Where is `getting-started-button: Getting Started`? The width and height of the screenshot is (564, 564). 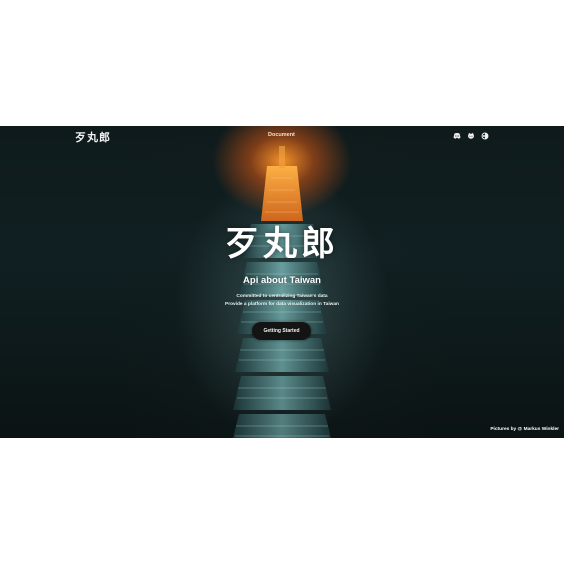
getting-started-button: Getting Started is located at coordinates (281, 331).